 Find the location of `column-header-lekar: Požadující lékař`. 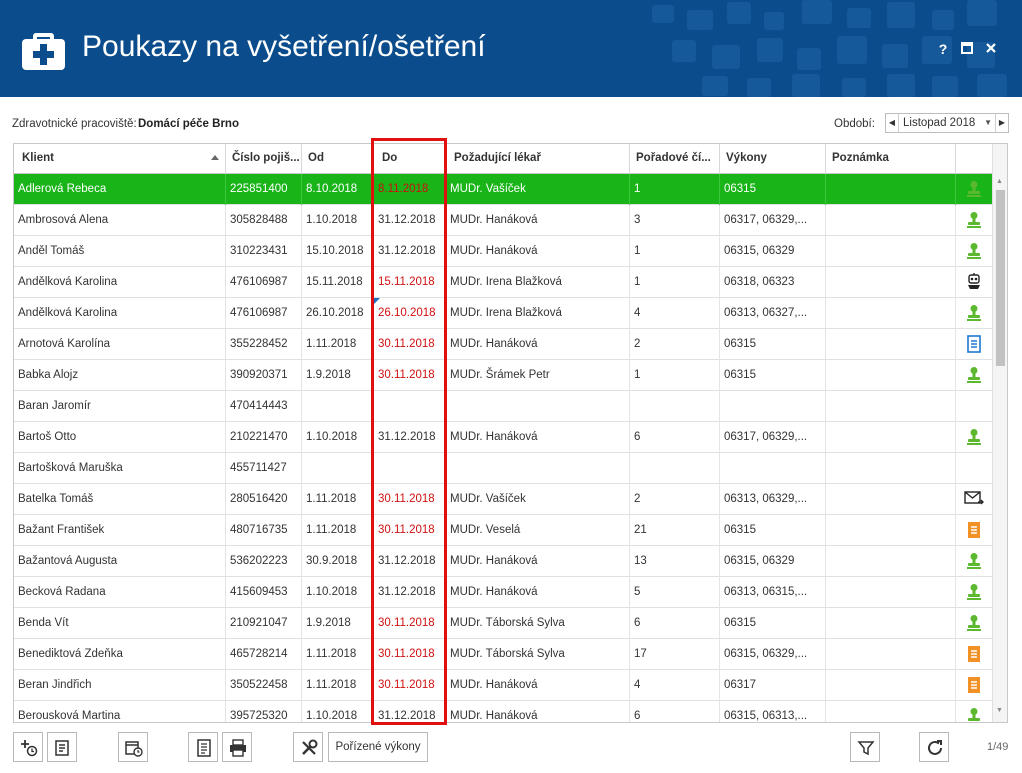

column-header-lekar: Požadující lékař is located at coordinates (538, 159).